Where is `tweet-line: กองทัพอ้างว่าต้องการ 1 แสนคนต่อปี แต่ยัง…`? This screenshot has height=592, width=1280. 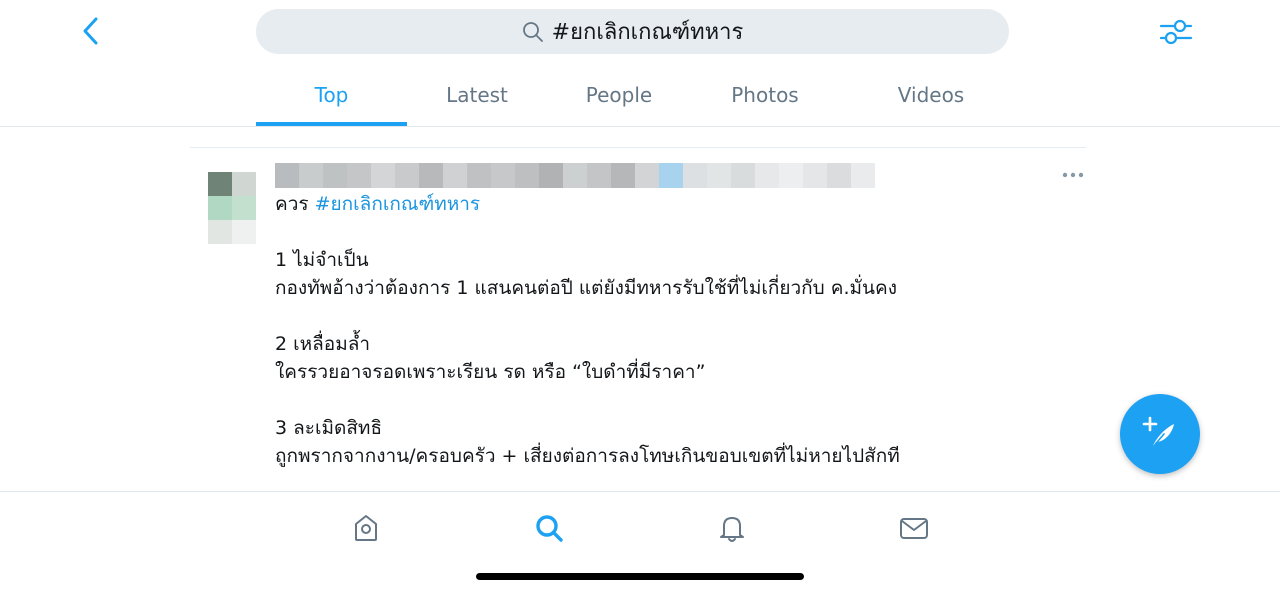 tweet-line: กองทัพอ้างว่าต้องการ 1 แสนคนต่อปี แต่ยัง… is located at coordinates (586, 288).